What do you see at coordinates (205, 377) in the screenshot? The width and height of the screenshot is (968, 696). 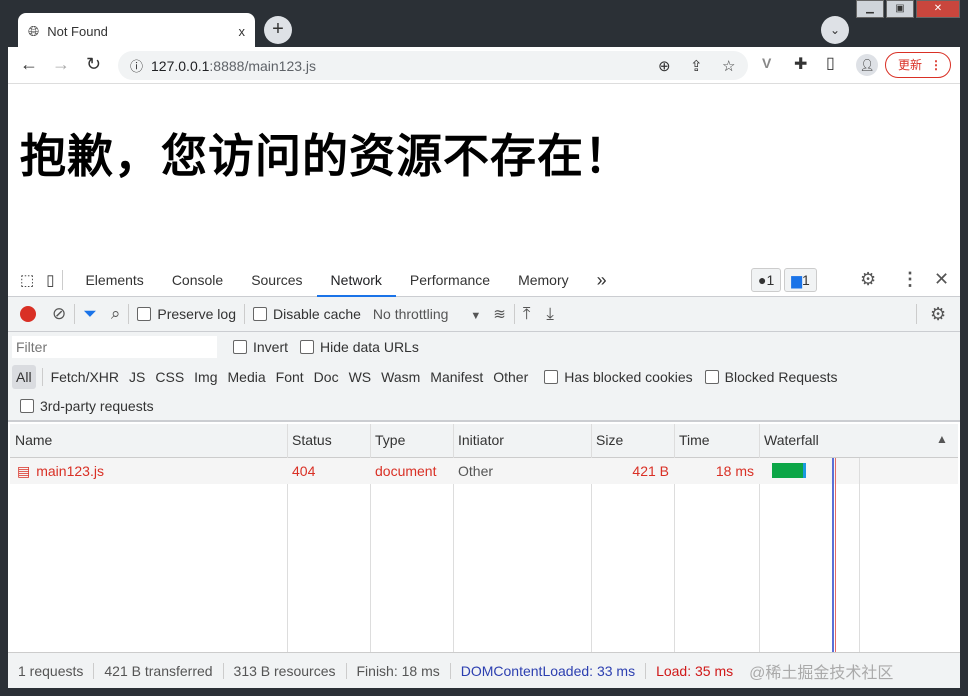 I see `type-filter-img: Img` at bounding box center [205, 377].